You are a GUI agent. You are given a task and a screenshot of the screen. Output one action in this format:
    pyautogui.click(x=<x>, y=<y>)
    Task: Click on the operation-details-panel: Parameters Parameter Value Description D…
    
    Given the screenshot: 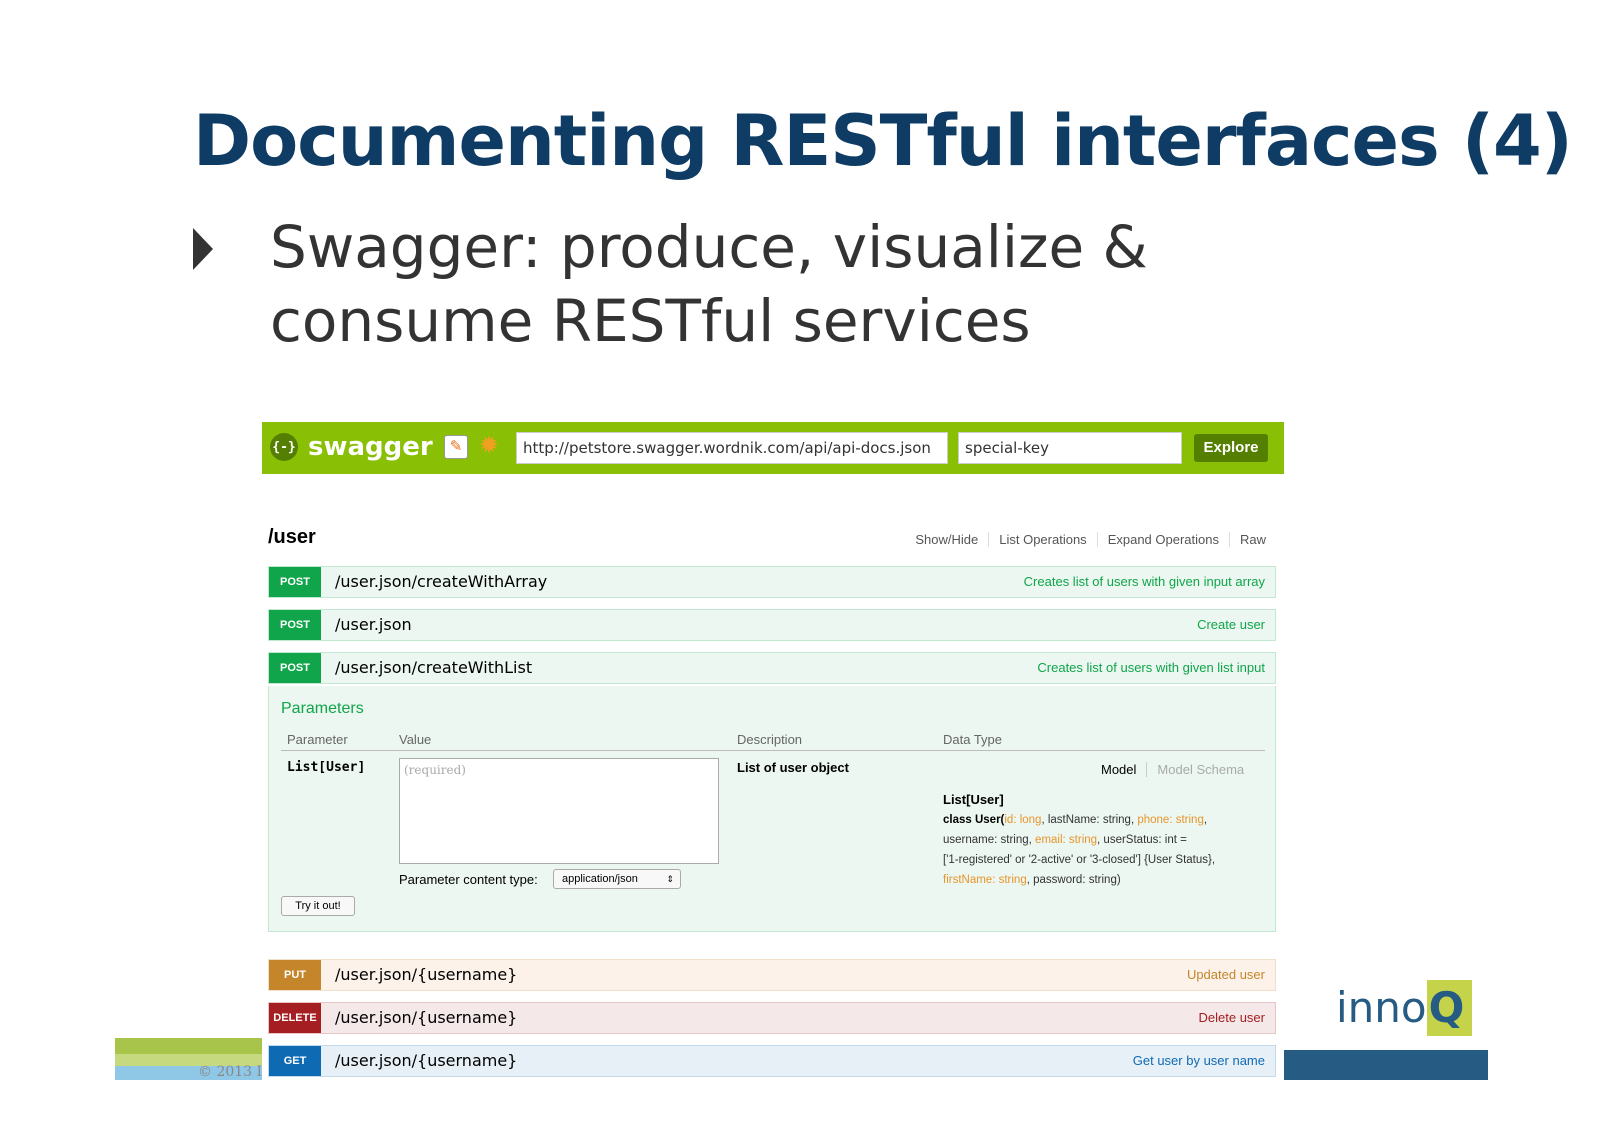 What is the action you would take?
    pyautogui.click(x=772, y=809)
    